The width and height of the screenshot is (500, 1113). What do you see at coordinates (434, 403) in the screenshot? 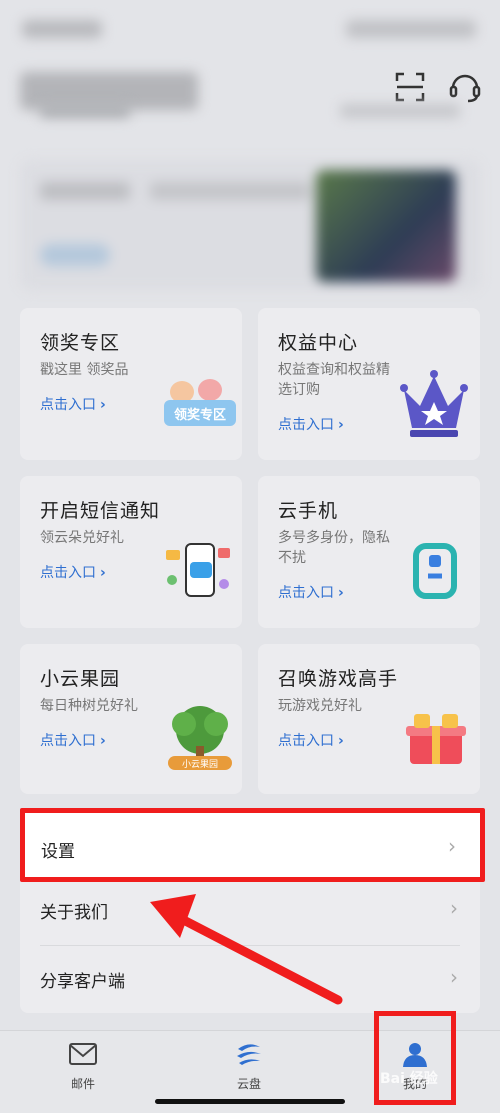
I see `crown-icon` at bounding box center [434, 403].